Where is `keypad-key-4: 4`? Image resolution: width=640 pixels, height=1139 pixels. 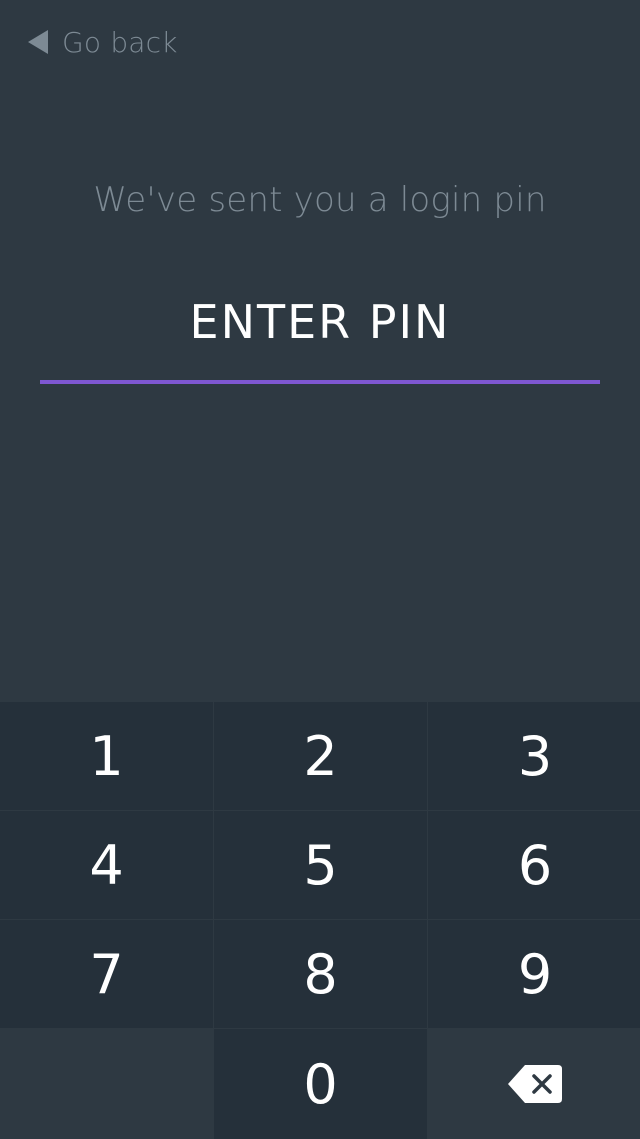
keypad-key-4: 4 is located at coordinates (106, 865).